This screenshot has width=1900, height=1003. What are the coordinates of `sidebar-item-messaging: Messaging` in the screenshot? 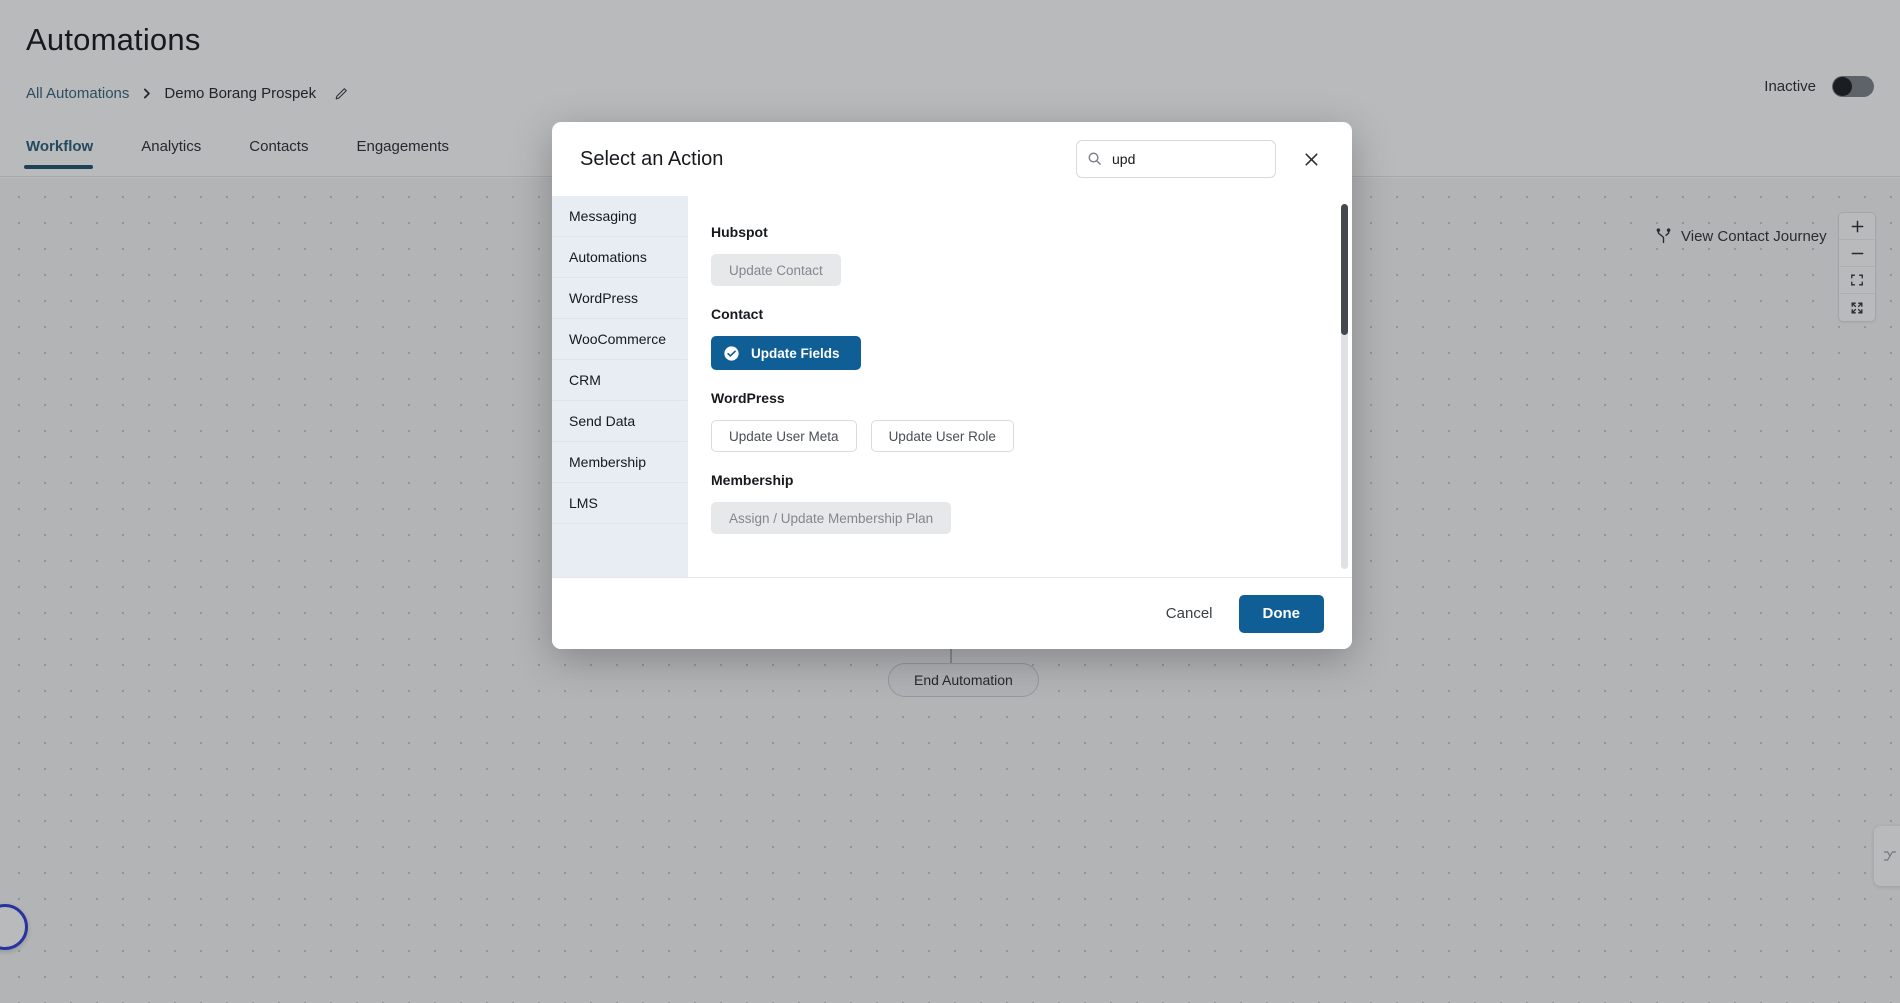 It's located at (619, 216).